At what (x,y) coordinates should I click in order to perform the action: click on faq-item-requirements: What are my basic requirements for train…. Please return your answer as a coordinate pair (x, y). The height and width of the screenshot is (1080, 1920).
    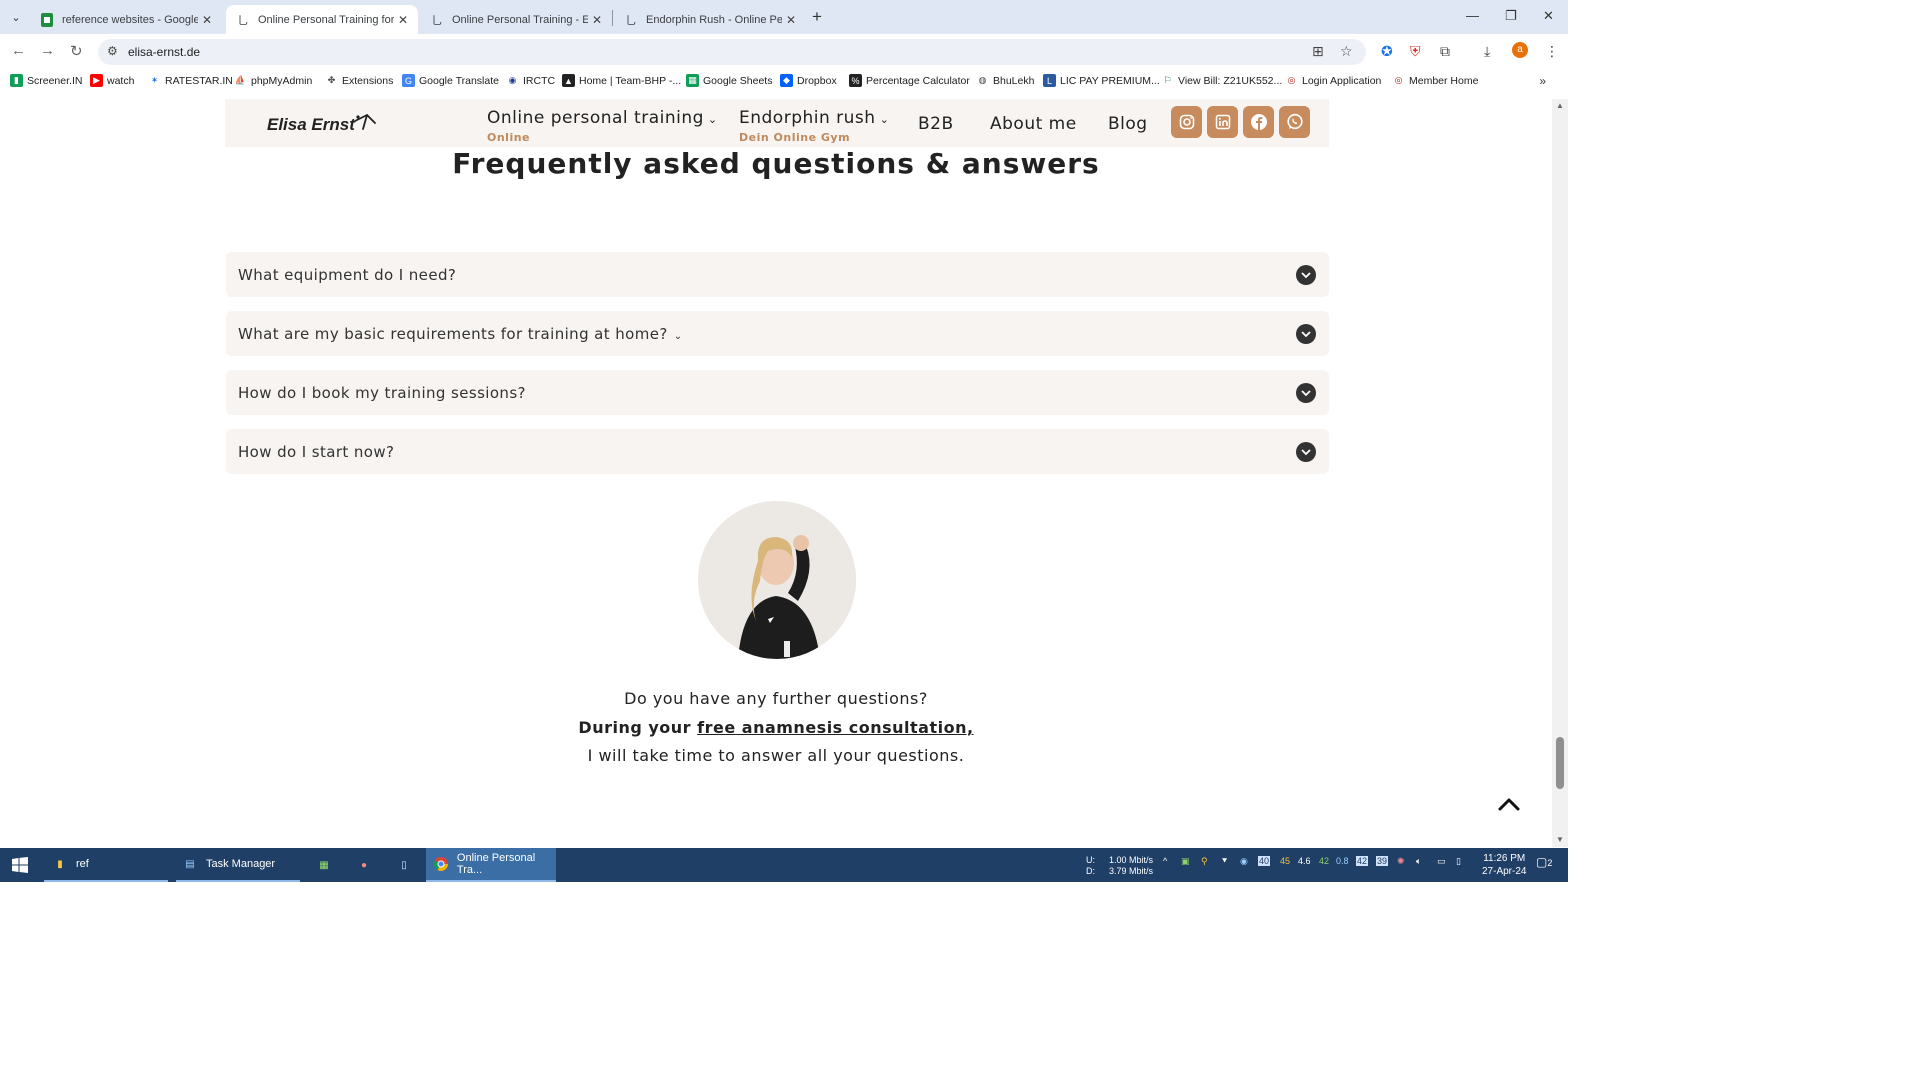
    Looking at the image, I should click on (777, 333).